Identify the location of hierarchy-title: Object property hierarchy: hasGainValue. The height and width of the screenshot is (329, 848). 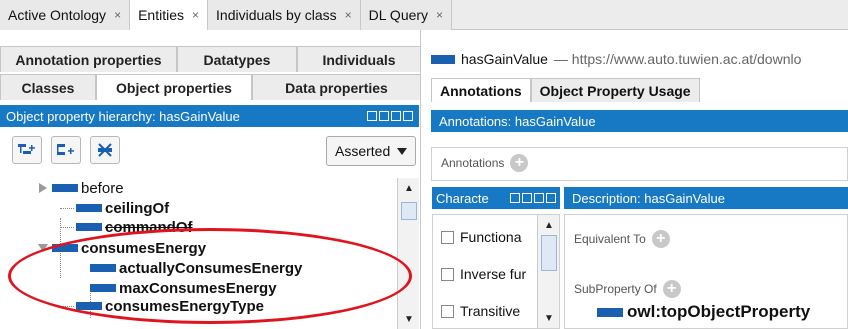
(123, 116).